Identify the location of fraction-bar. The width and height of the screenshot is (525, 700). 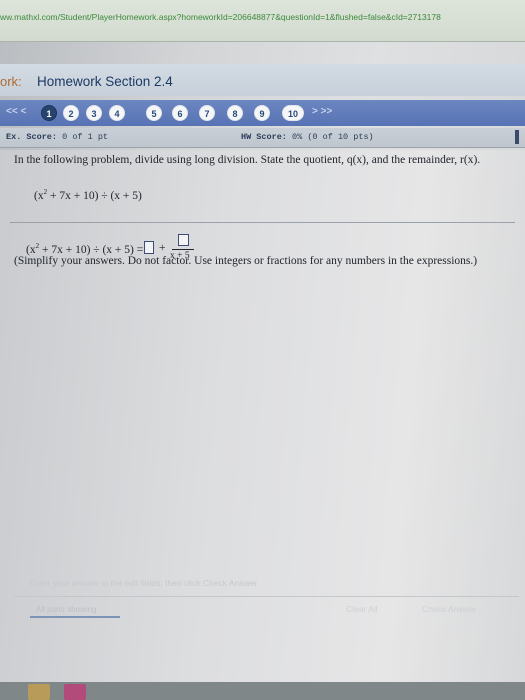
(183, 249).